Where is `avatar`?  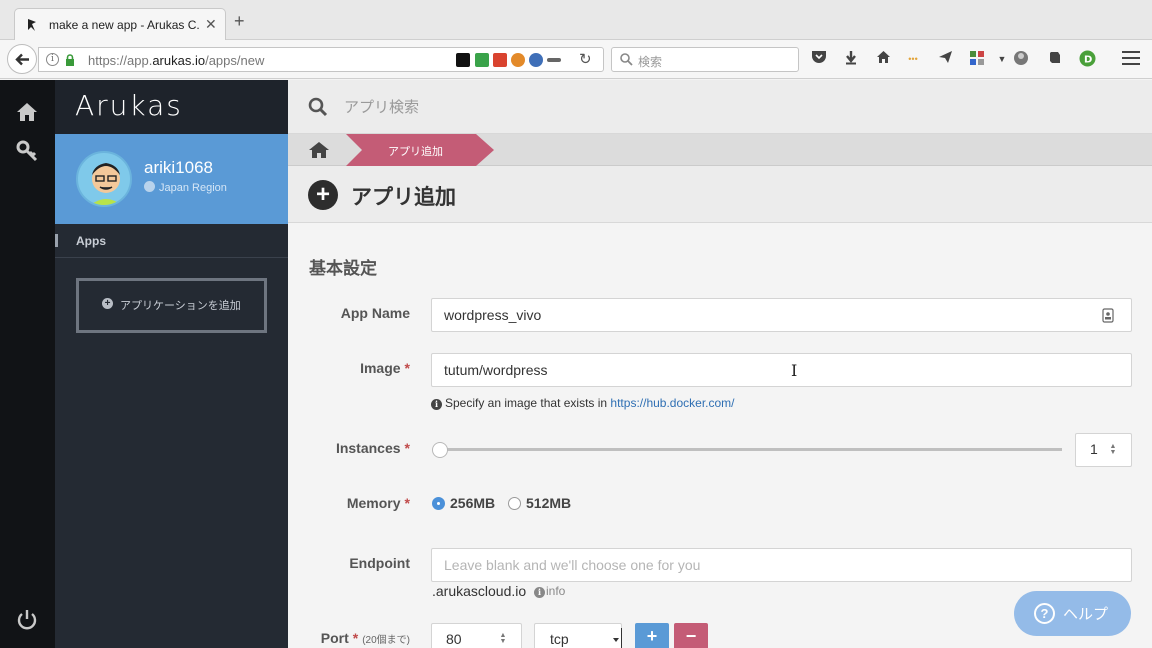
avatar is located at coordinates (104, 179).